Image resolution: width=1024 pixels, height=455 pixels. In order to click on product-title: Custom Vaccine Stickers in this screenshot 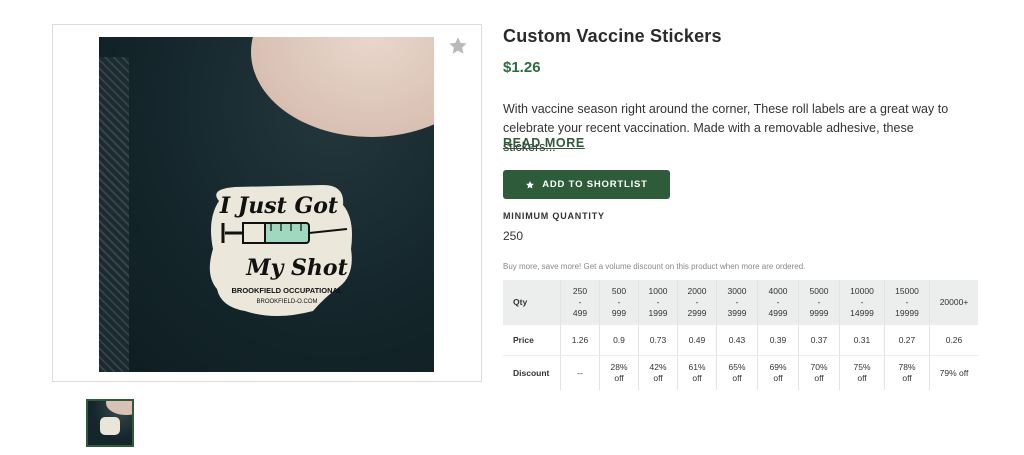, I will do `click(612, 36)`.